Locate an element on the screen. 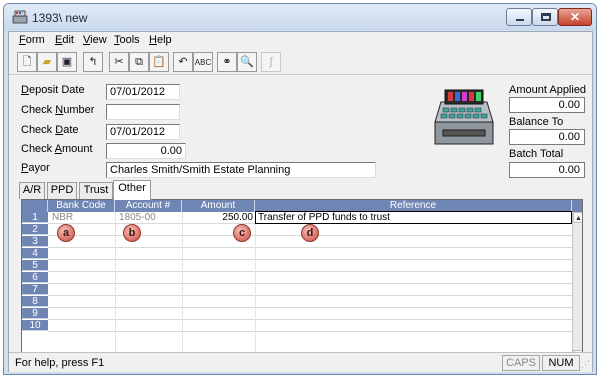 This screenshot has height=379, width=600. col-bank-code: Bank Code is located at coordinates (81, 206).